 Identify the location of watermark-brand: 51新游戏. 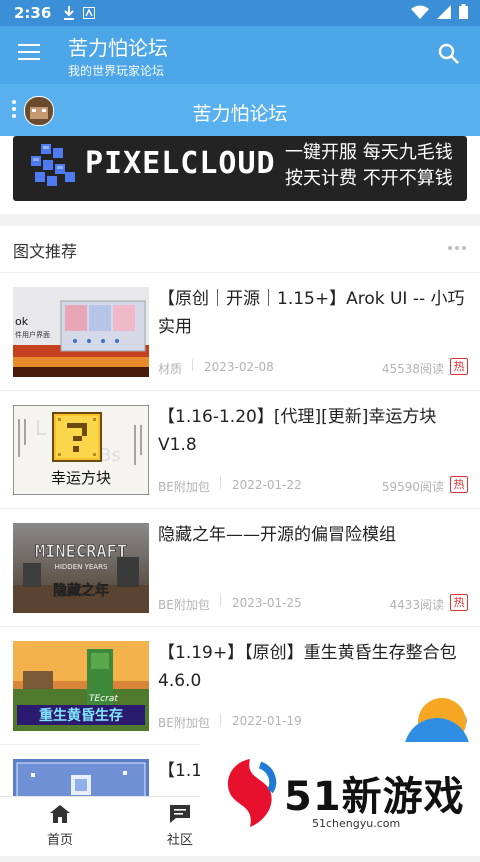
(374, 797).